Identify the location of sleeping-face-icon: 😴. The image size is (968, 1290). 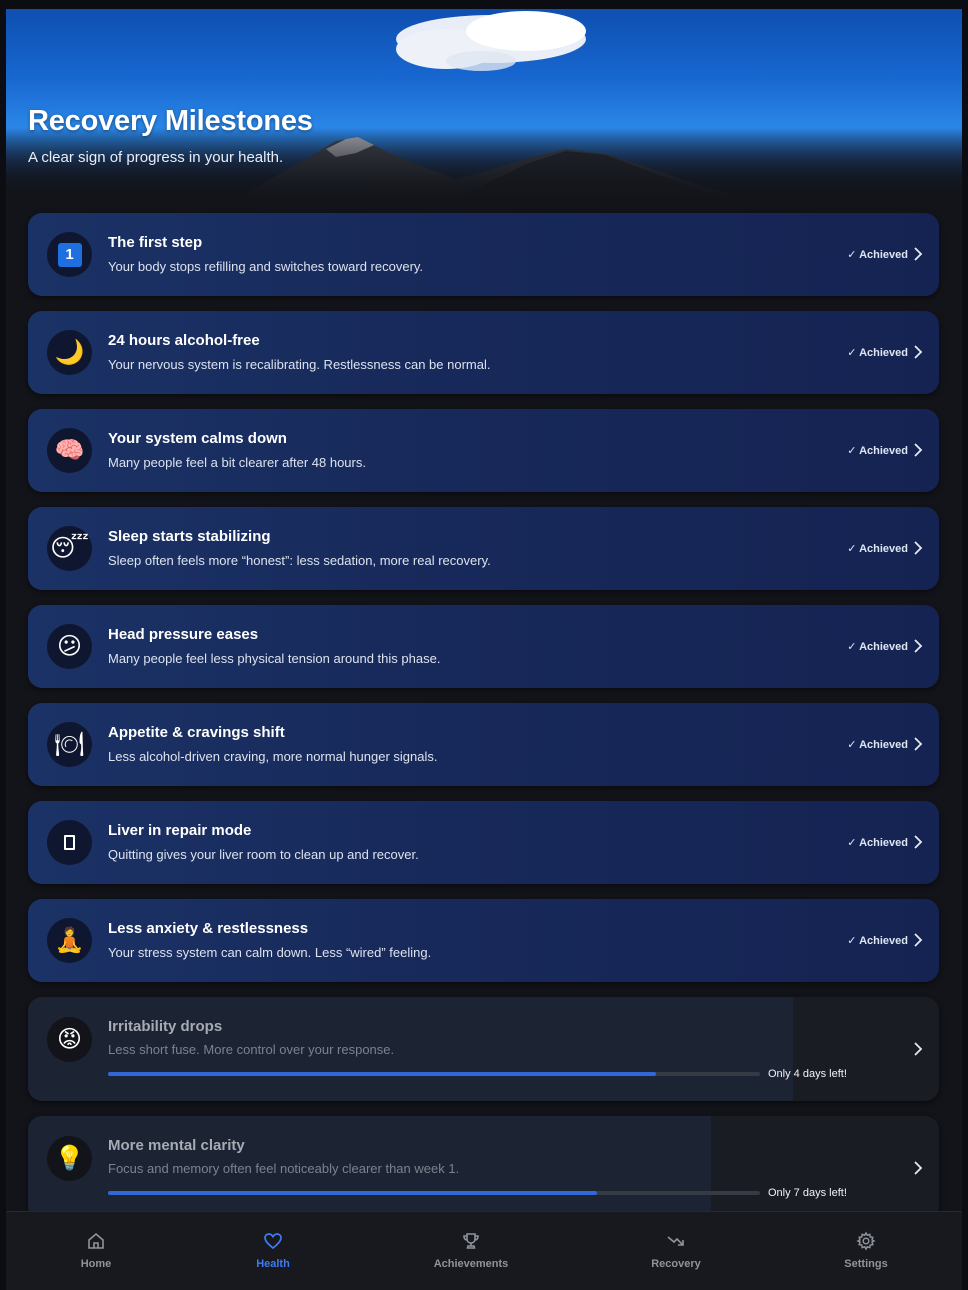
(69, 548).